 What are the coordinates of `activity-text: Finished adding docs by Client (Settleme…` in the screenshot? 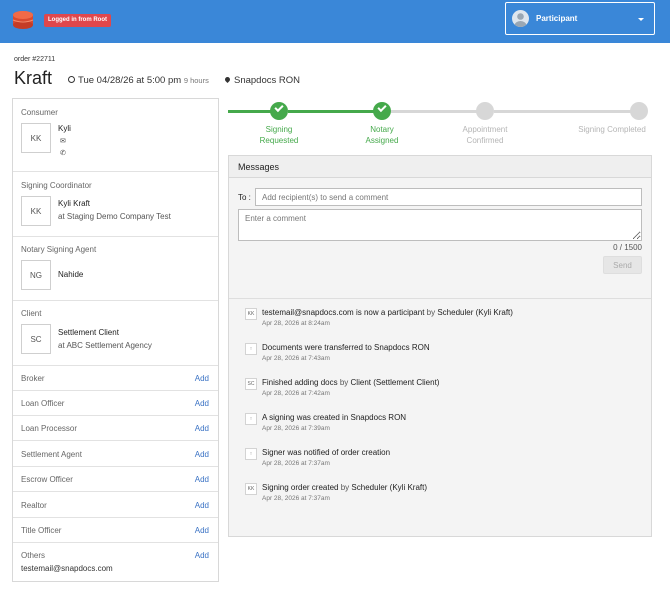 It's located at (350, 382).